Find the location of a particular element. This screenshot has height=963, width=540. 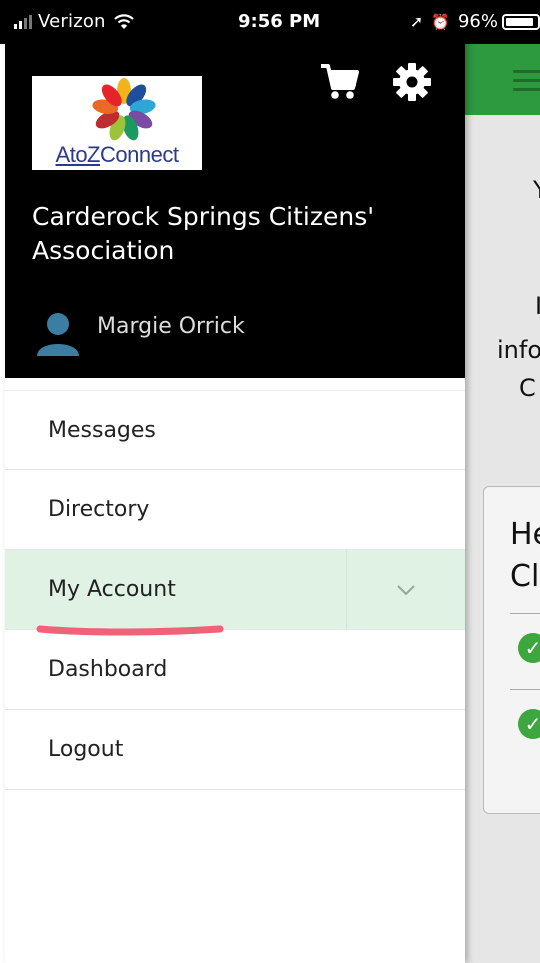

user-name: Margie Orrick is located at coordinates (171, 326).